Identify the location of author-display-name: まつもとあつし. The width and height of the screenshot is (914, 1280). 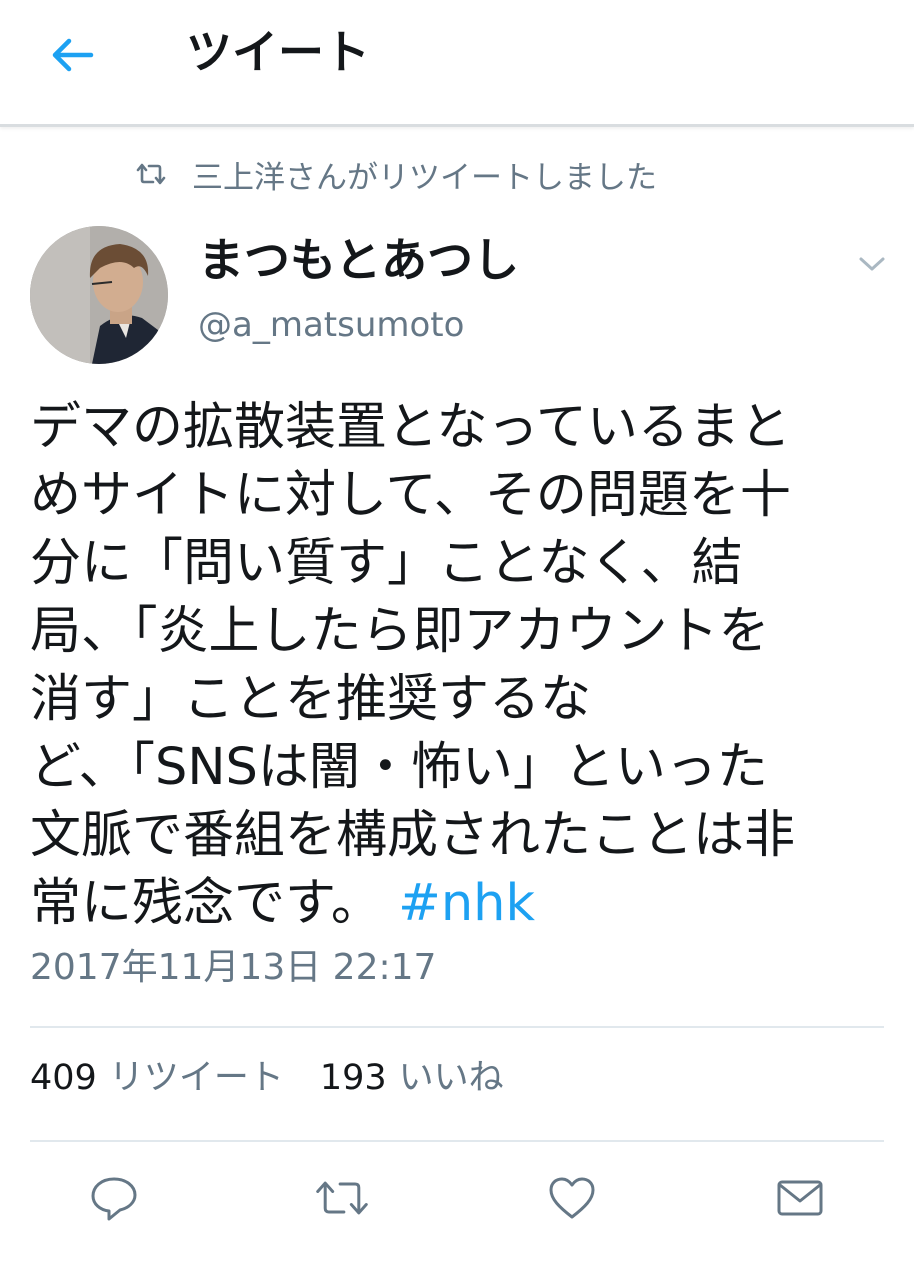
(358, 260).